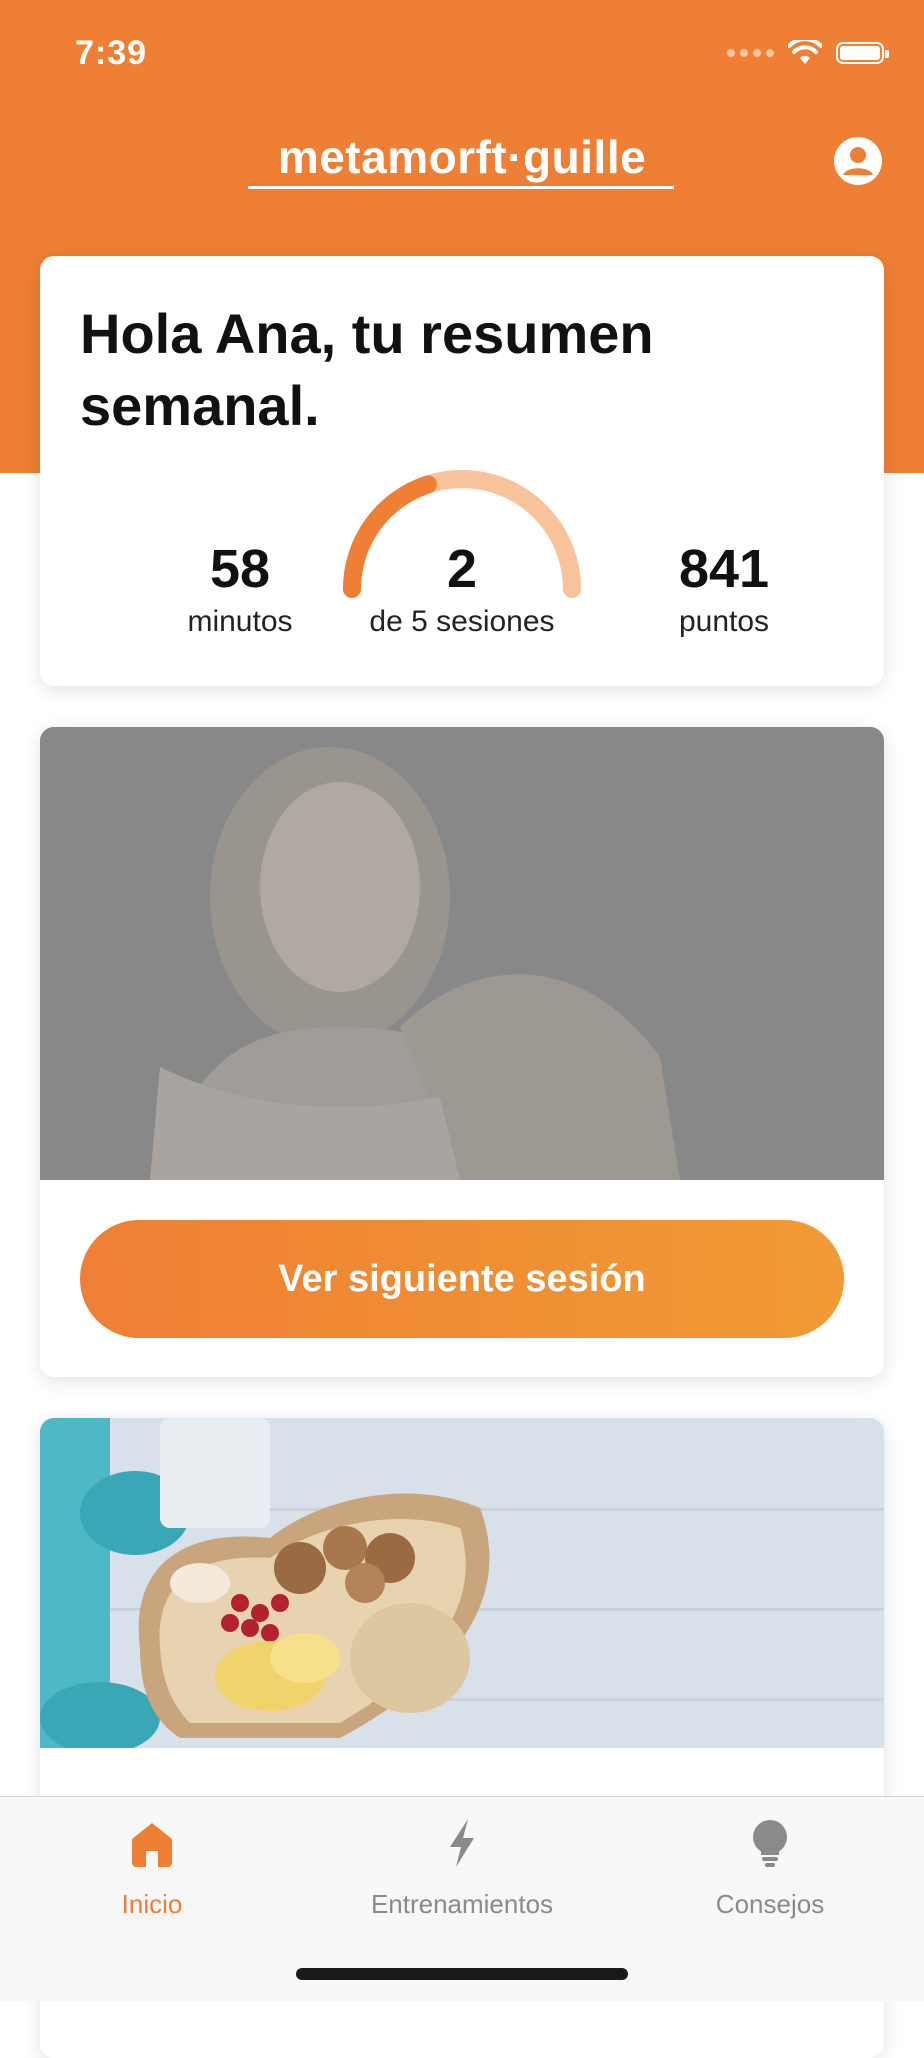  I want to click on tab-entrenamientos-label: Entrenamientos, so click(462, 1904).